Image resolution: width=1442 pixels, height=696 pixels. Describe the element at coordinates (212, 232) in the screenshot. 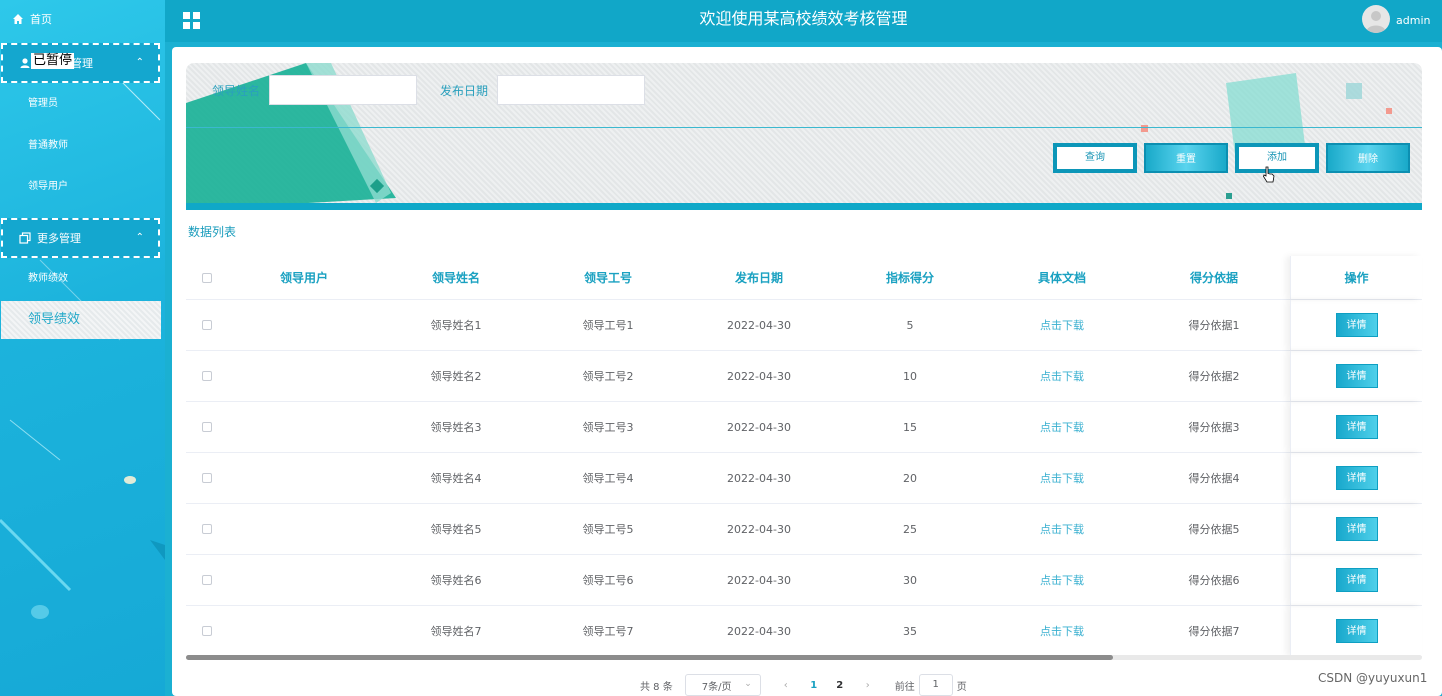

I see `data-list-title: 数据列表` at that location.